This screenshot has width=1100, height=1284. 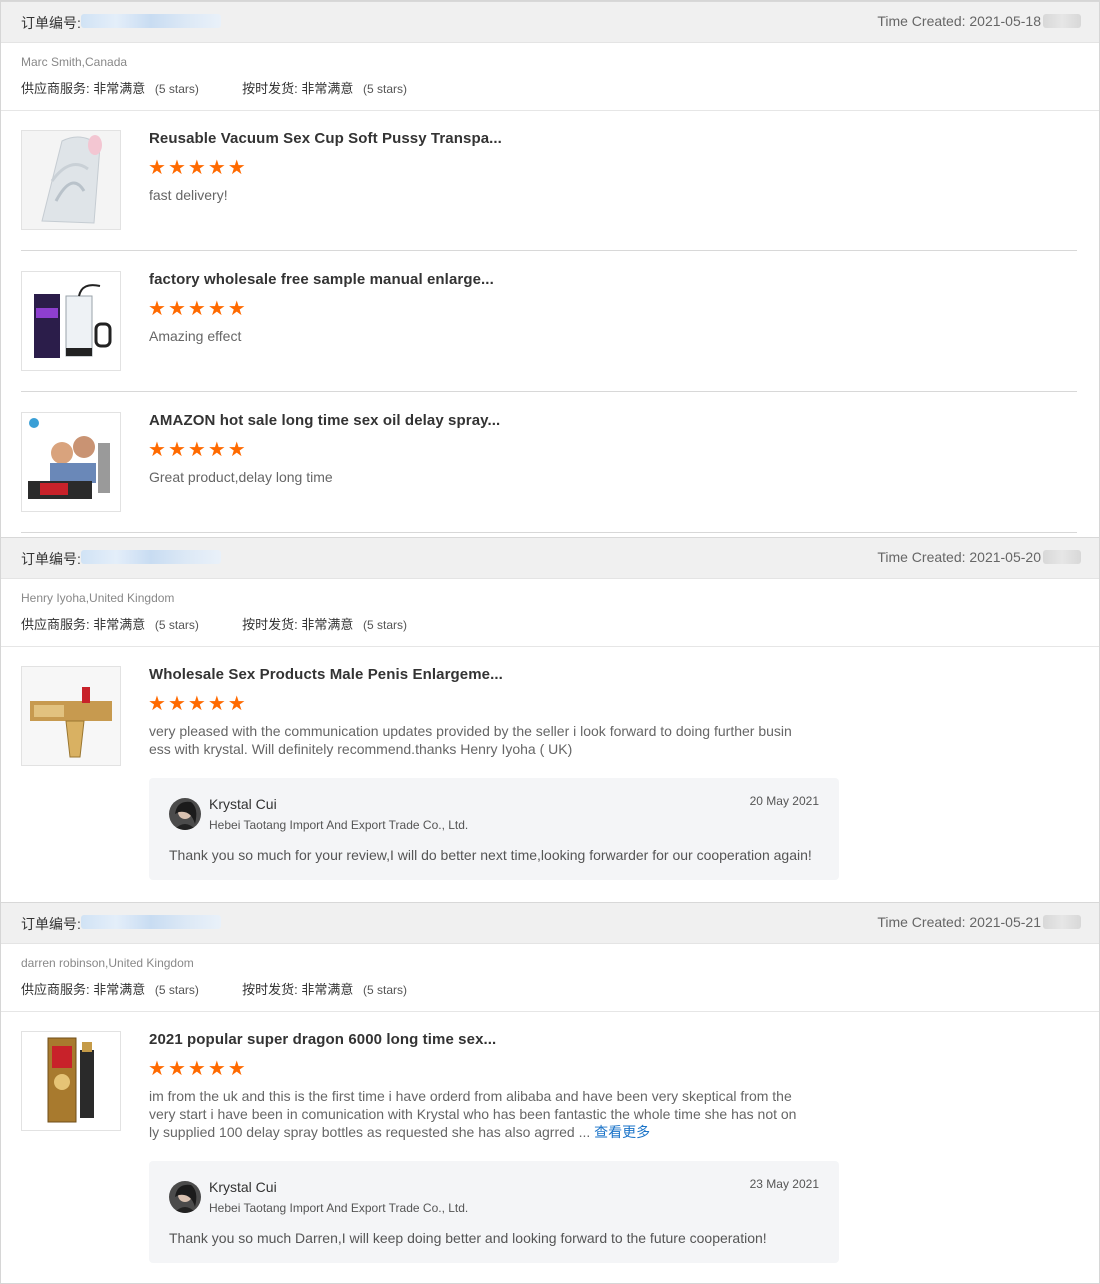 I want to click on clear-cup-product-image, so click(x=71, y=180).